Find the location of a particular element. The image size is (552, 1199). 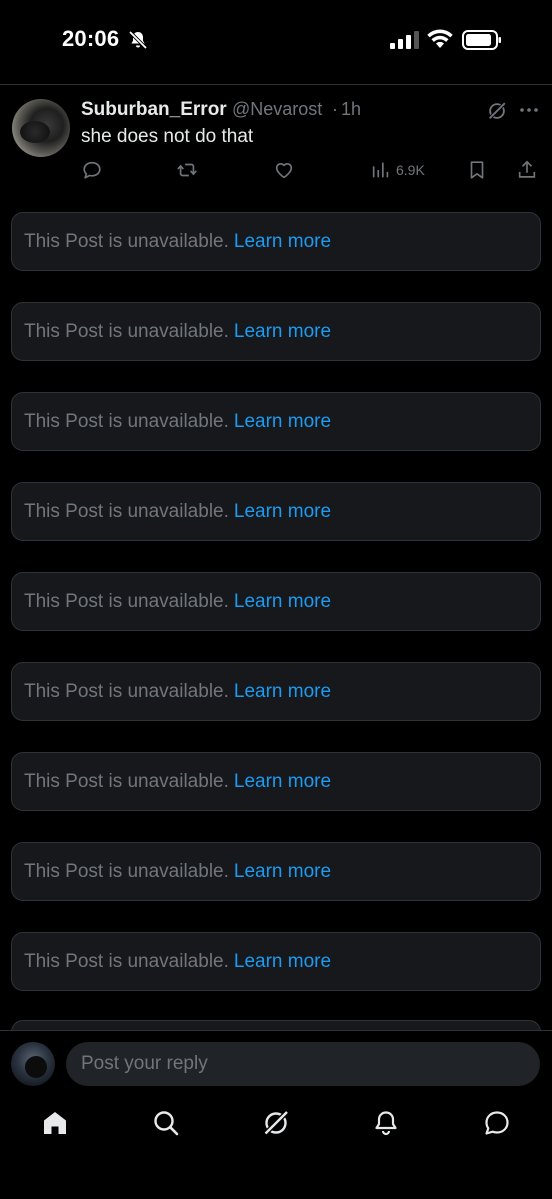

search-icon is located at coordinates (166, 1123).